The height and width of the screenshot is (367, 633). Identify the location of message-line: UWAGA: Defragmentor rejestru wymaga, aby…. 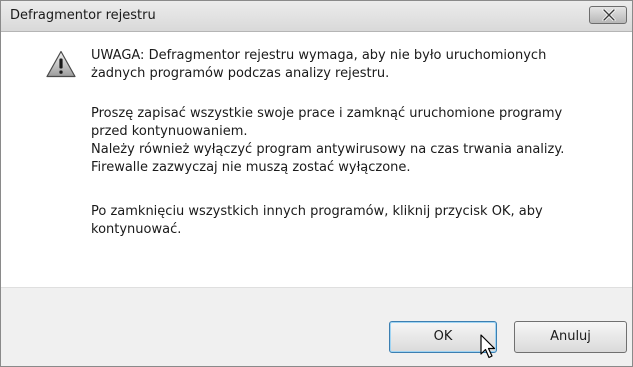
(319, 55).